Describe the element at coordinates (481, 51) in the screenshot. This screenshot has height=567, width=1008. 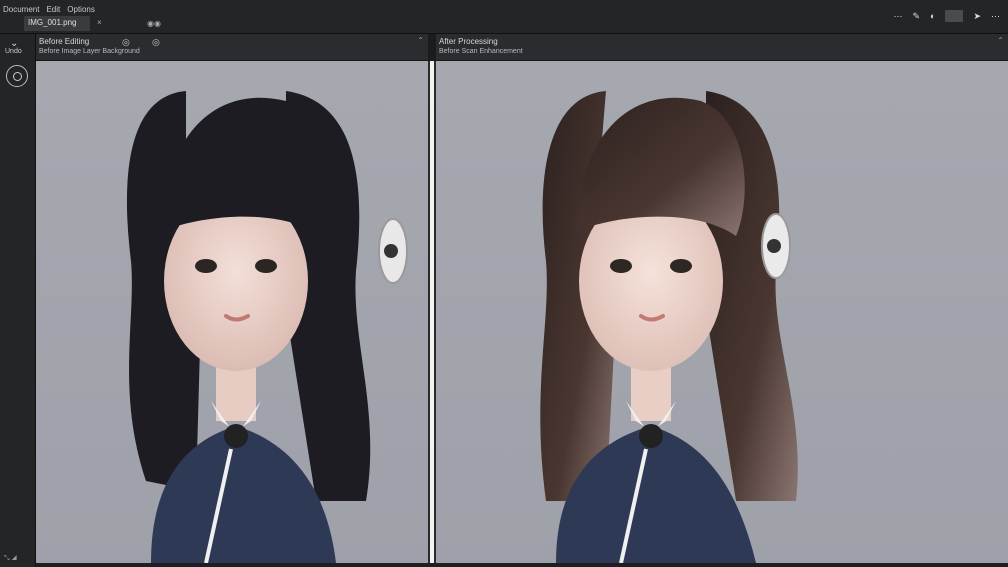
I see `right-panel-subtitle: Before Scan Enhancement` at that location.